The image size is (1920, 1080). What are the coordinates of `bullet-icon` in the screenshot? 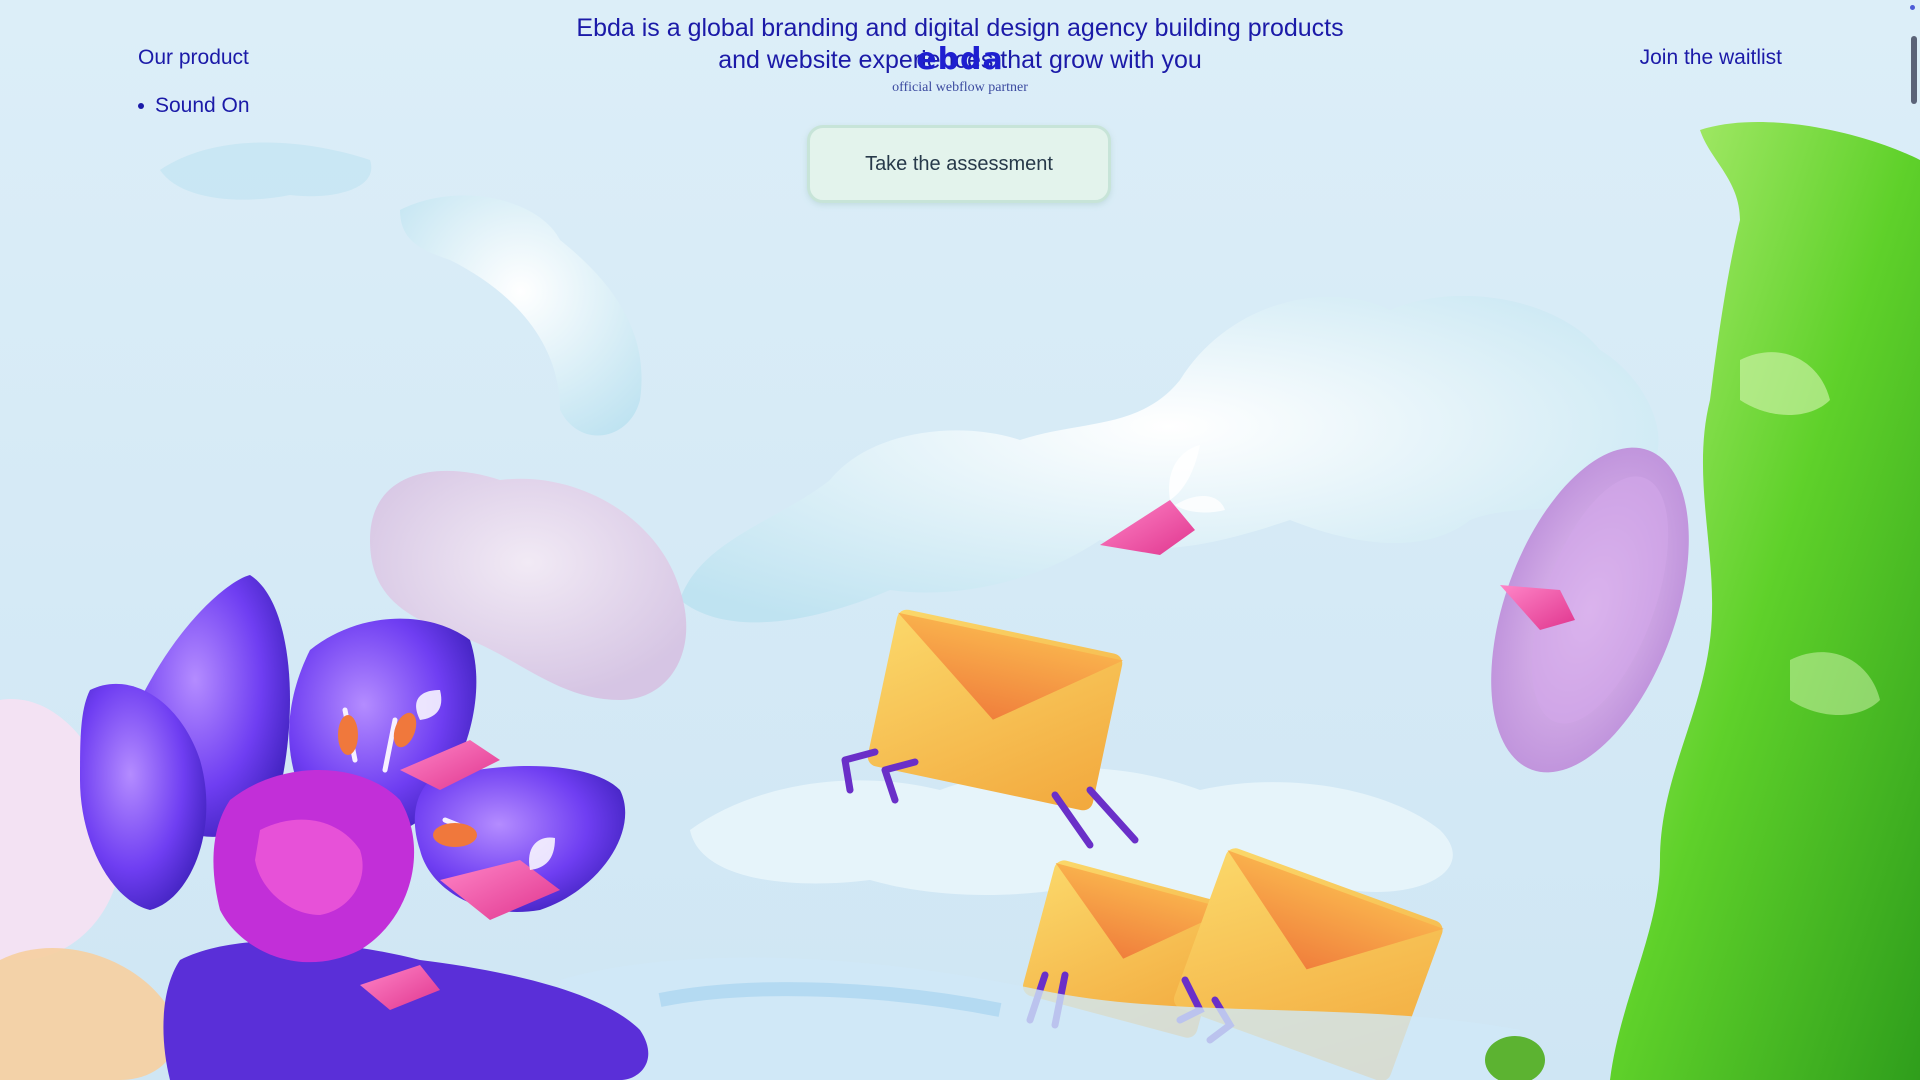 It's located at (141, 106).